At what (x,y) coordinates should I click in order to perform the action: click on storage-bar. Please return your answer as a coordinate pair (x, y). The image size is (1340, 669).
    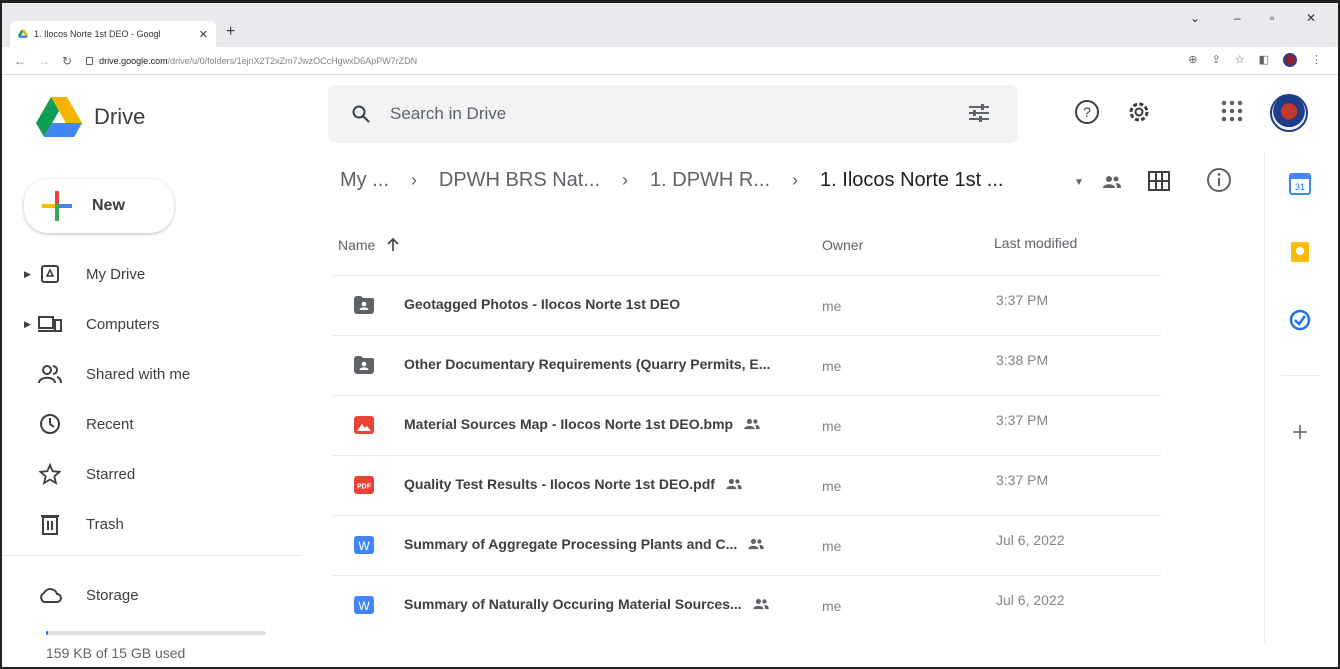
    Looking at the image, I should click on (156, 633).